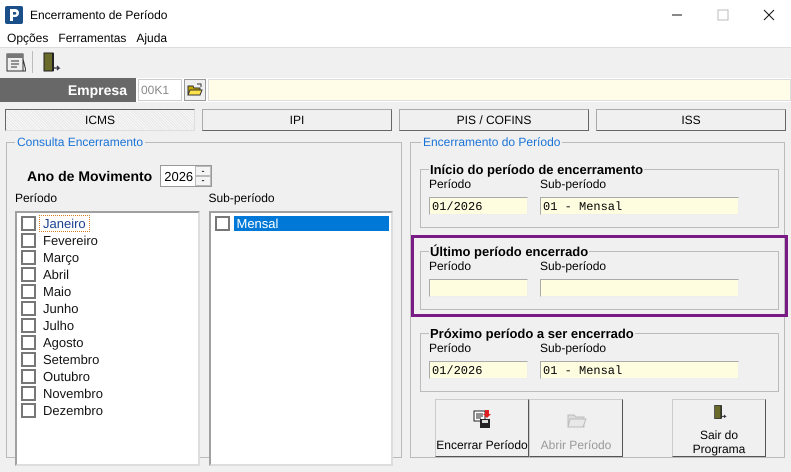 The image size is (791, 472). What do you see at coordinates (71, 359) in the screenshot?
I see `list-item: Setembro` at bounding box center [71, 359].